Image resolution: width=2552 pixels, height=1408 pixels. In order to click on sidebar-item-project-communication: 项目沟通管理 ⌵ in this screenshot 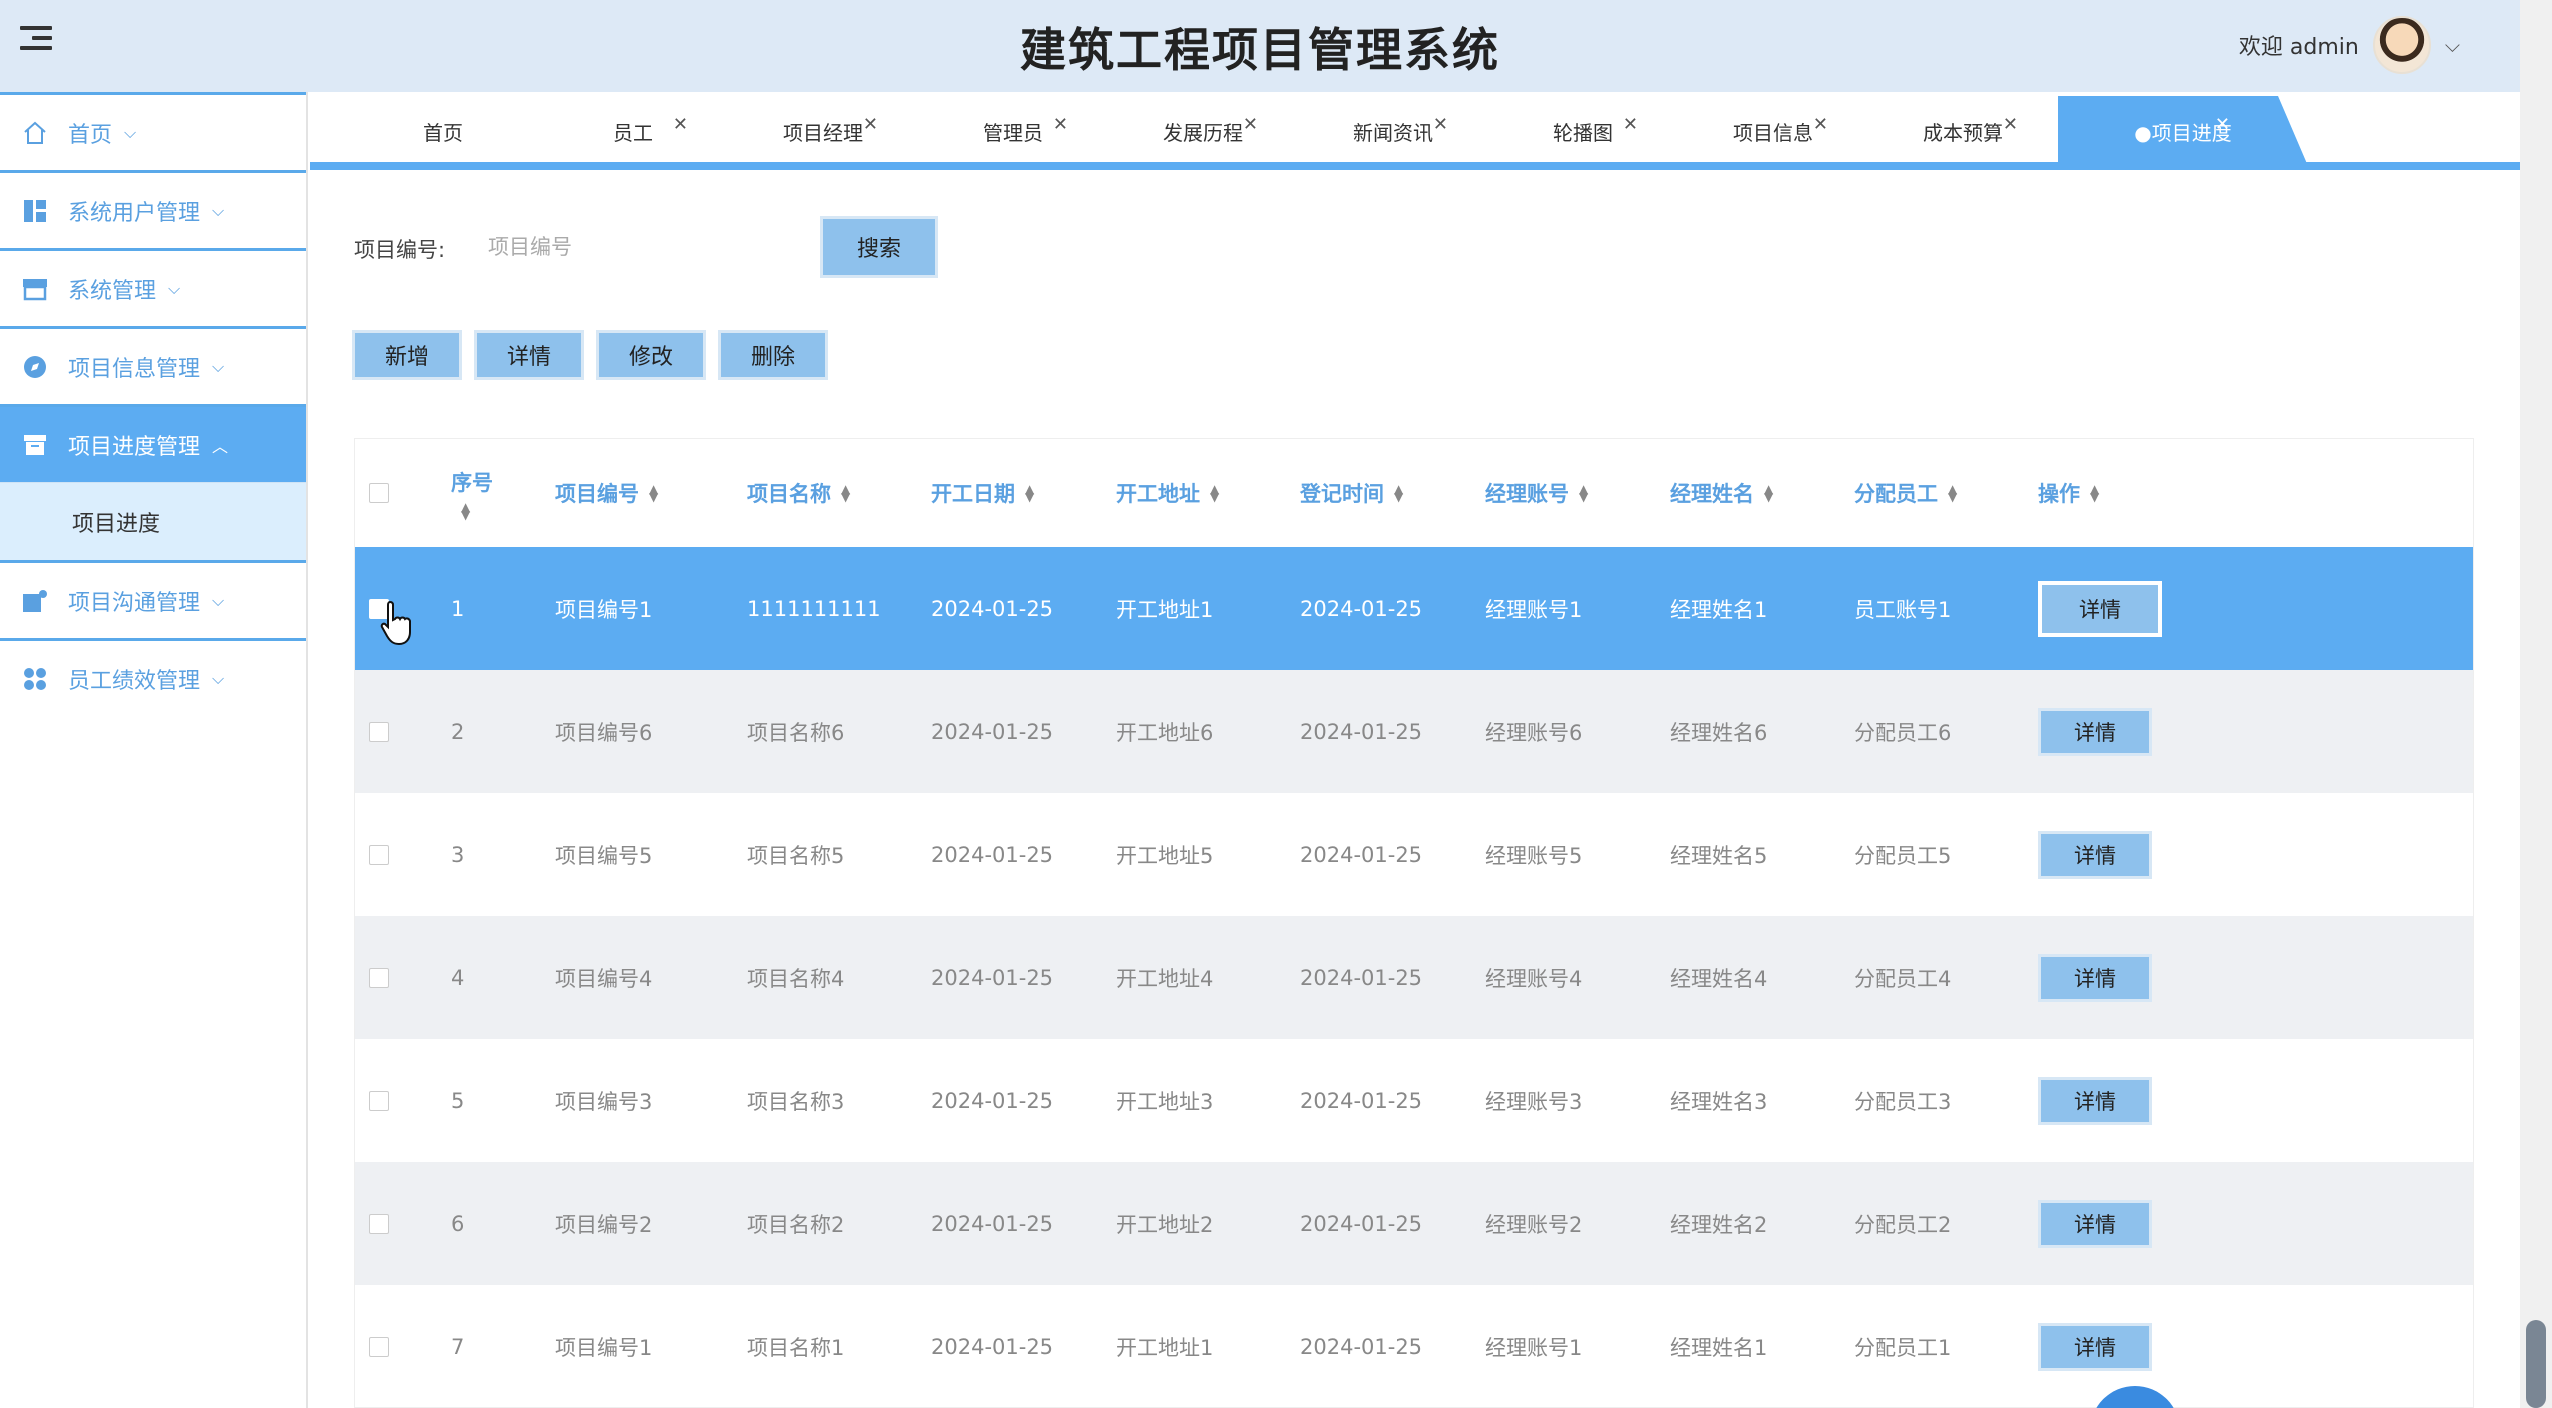, I will do `click(153, 599)`.